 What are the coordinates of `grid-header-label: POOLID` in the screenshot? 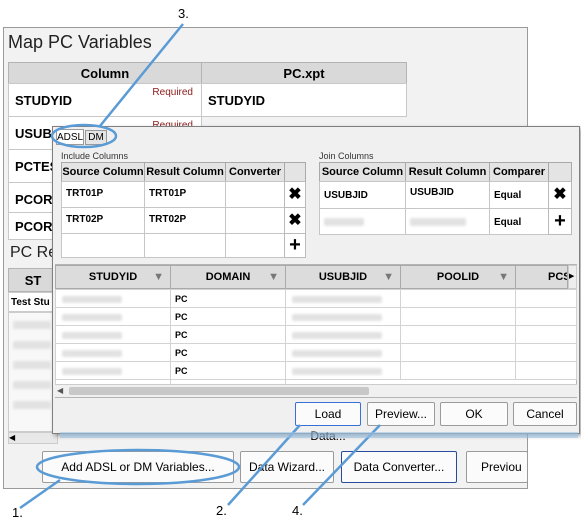 It's located at (458, 277).